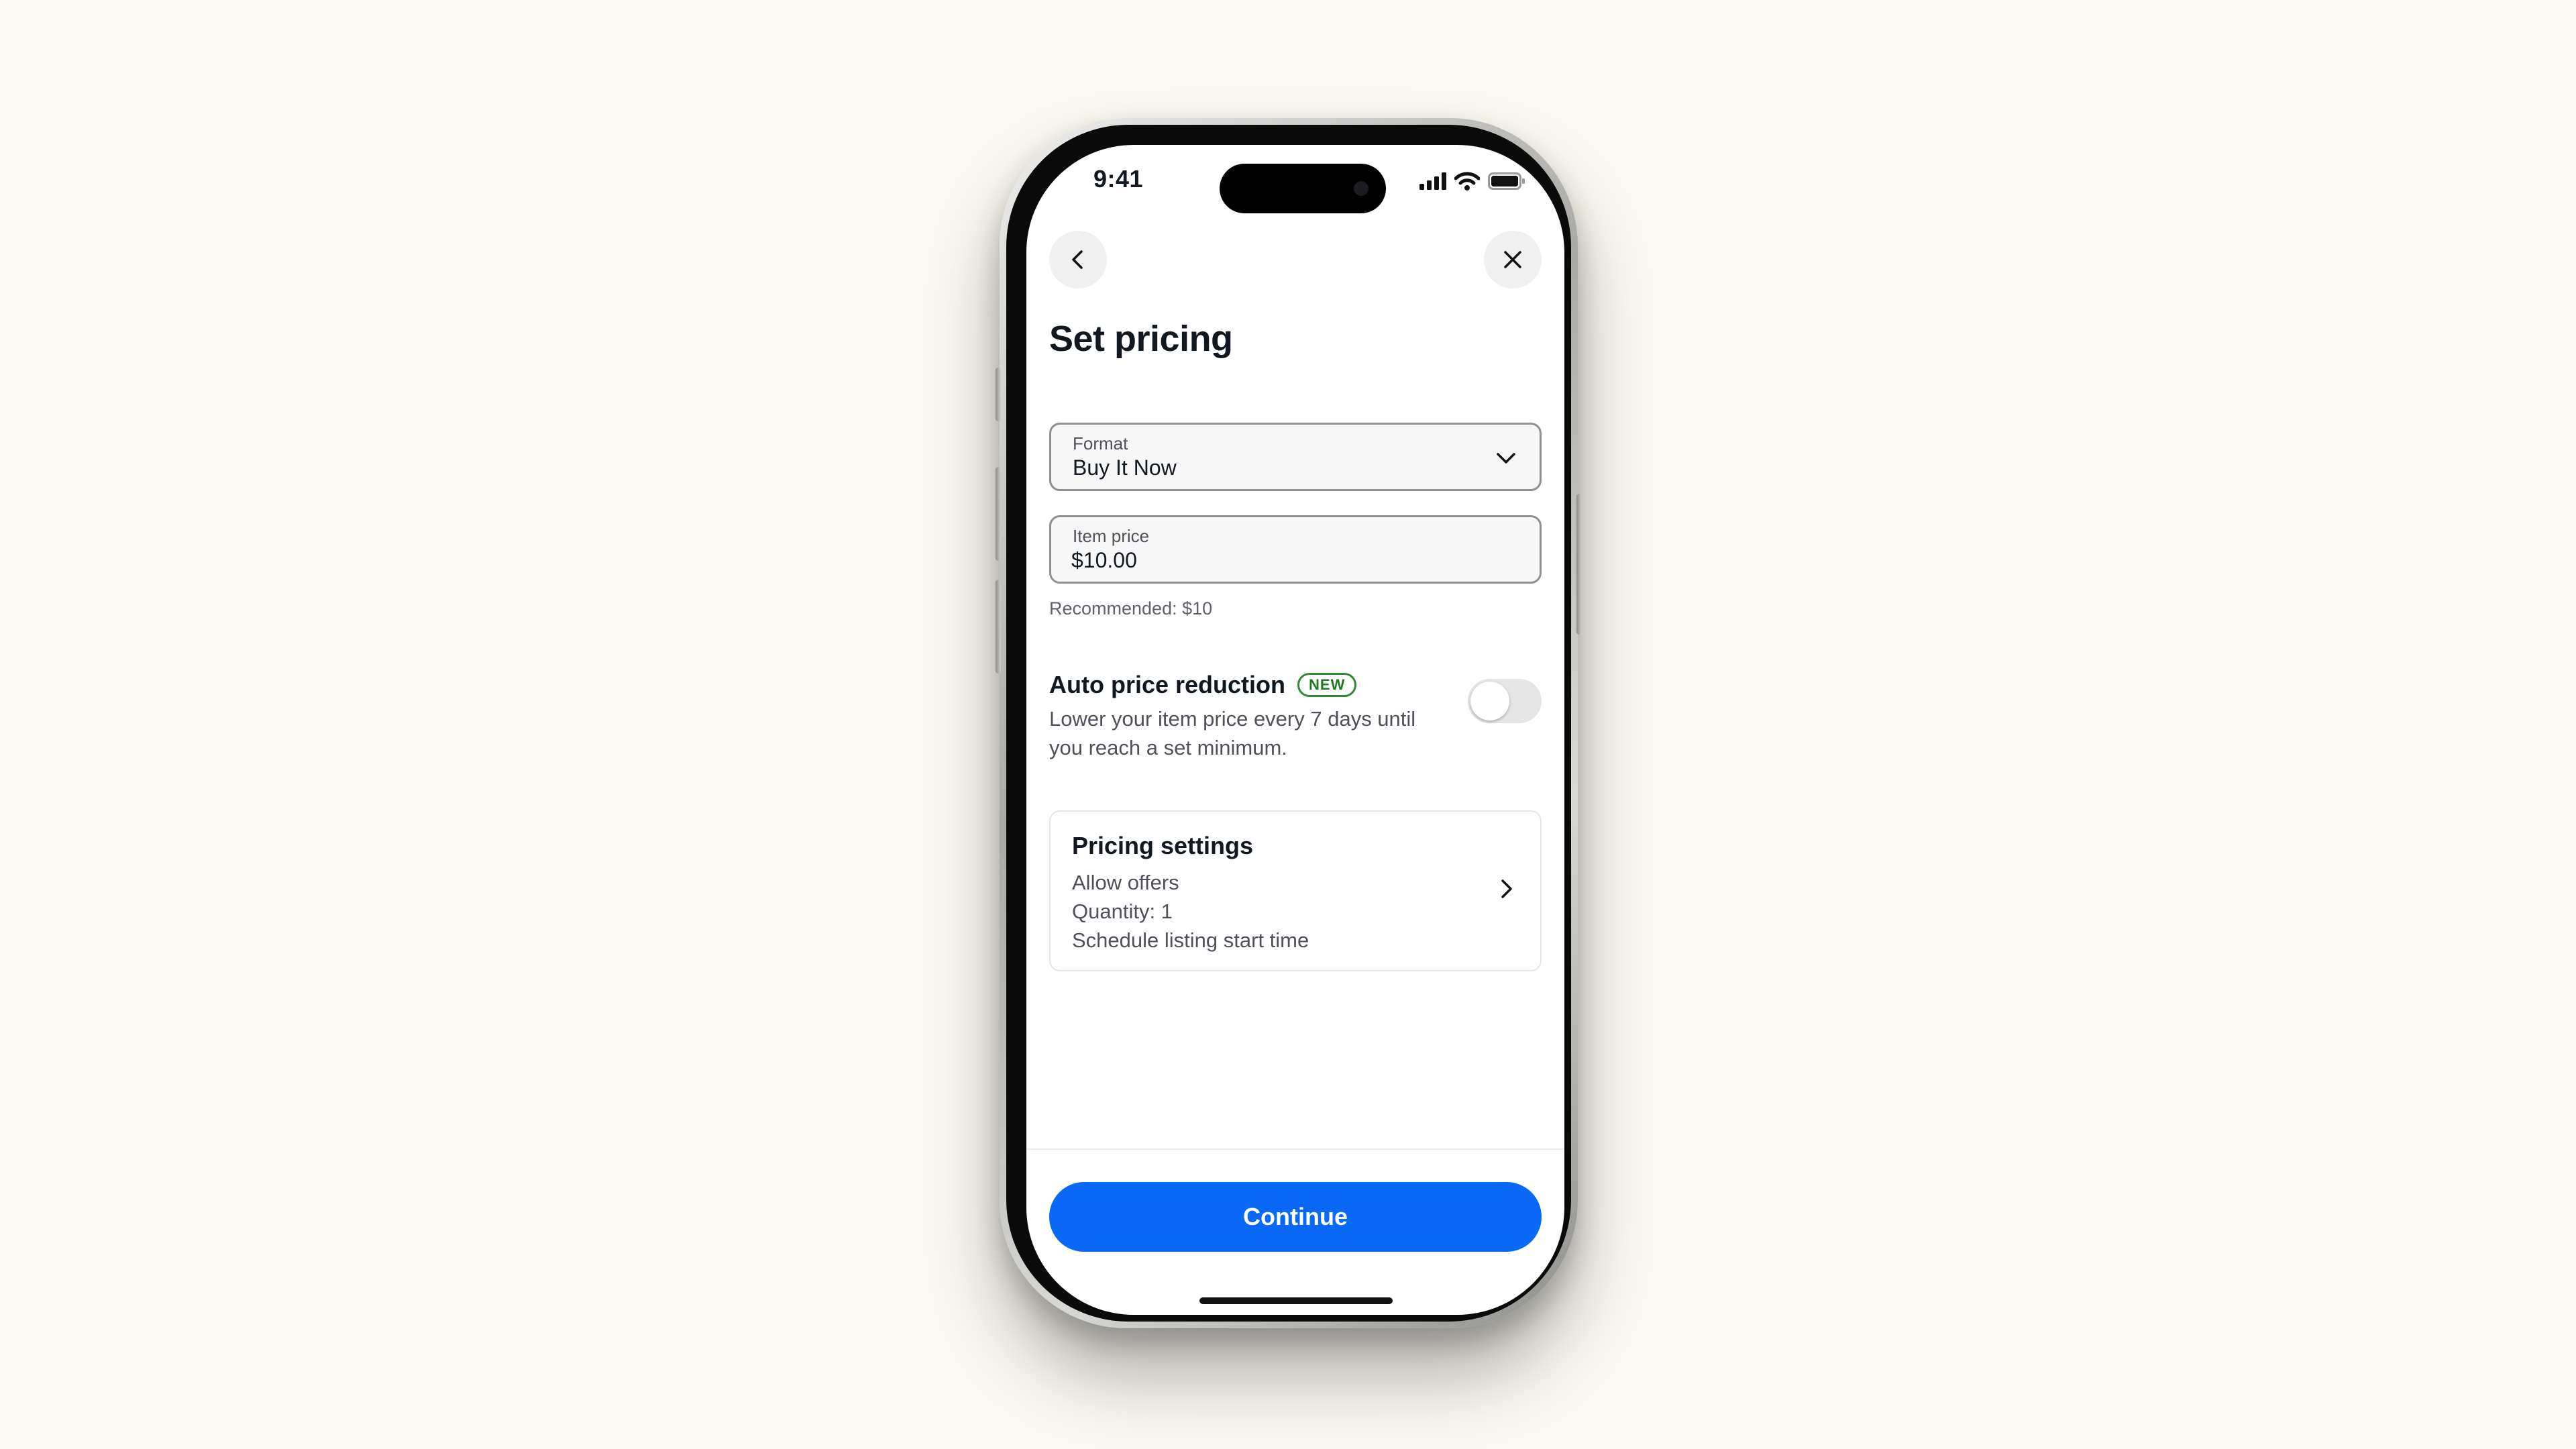  I want to click on format-value: Buy It Now, so click(1125, 467).